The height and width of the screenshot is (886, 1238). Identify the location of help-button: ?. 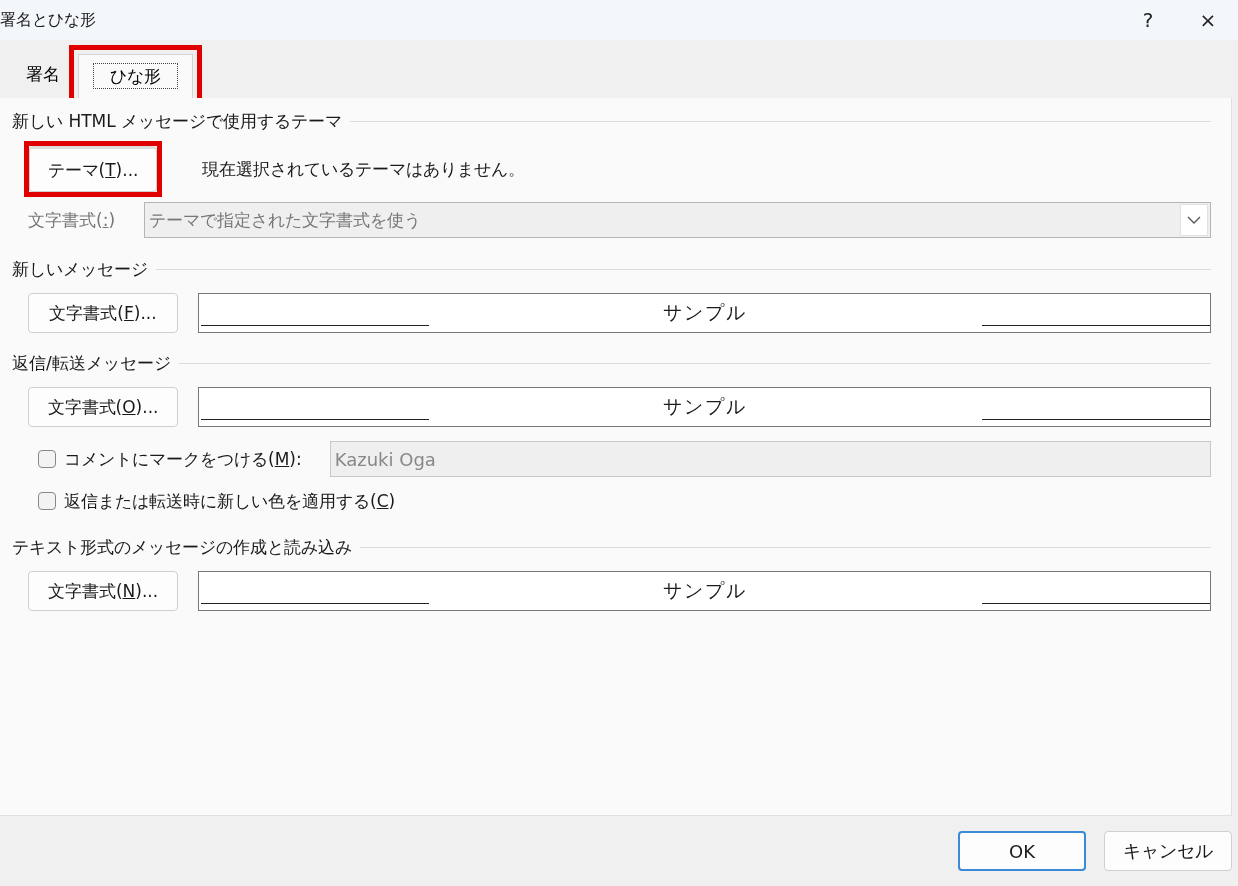
(1148, 20).